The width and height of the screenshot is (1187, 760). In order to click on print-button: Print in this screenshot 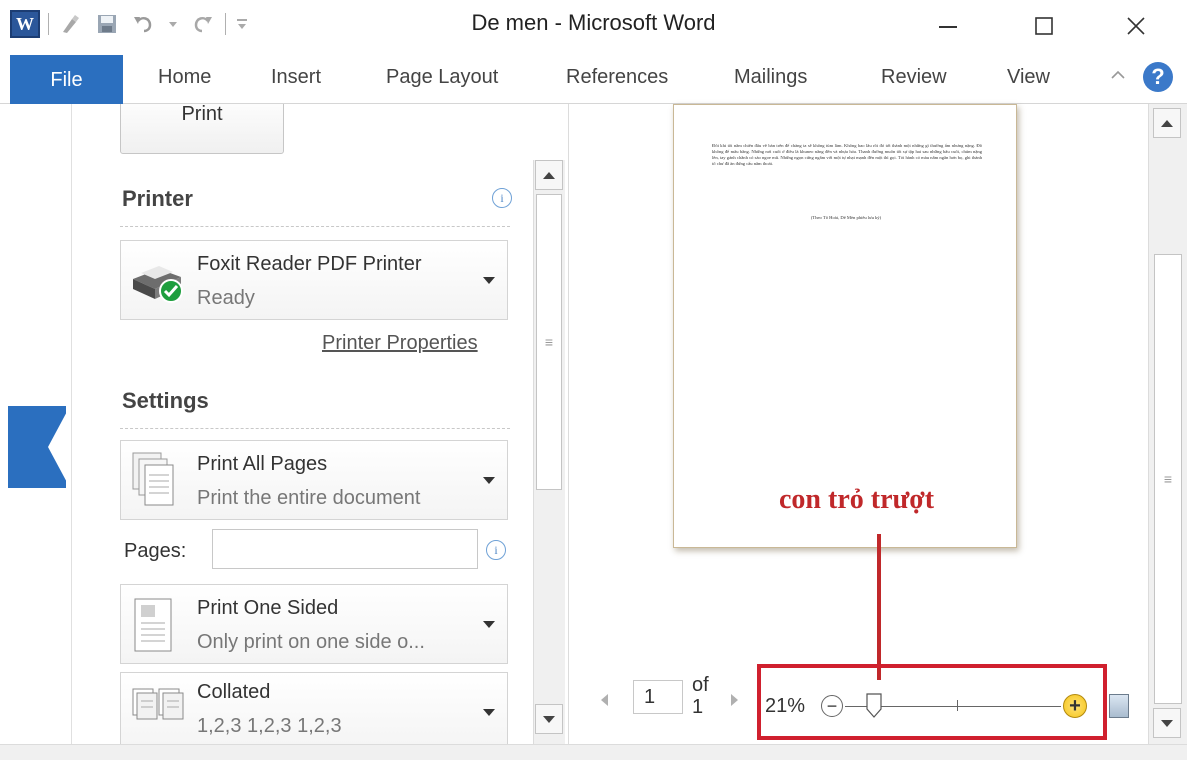, I will do `click(202, 129)`.